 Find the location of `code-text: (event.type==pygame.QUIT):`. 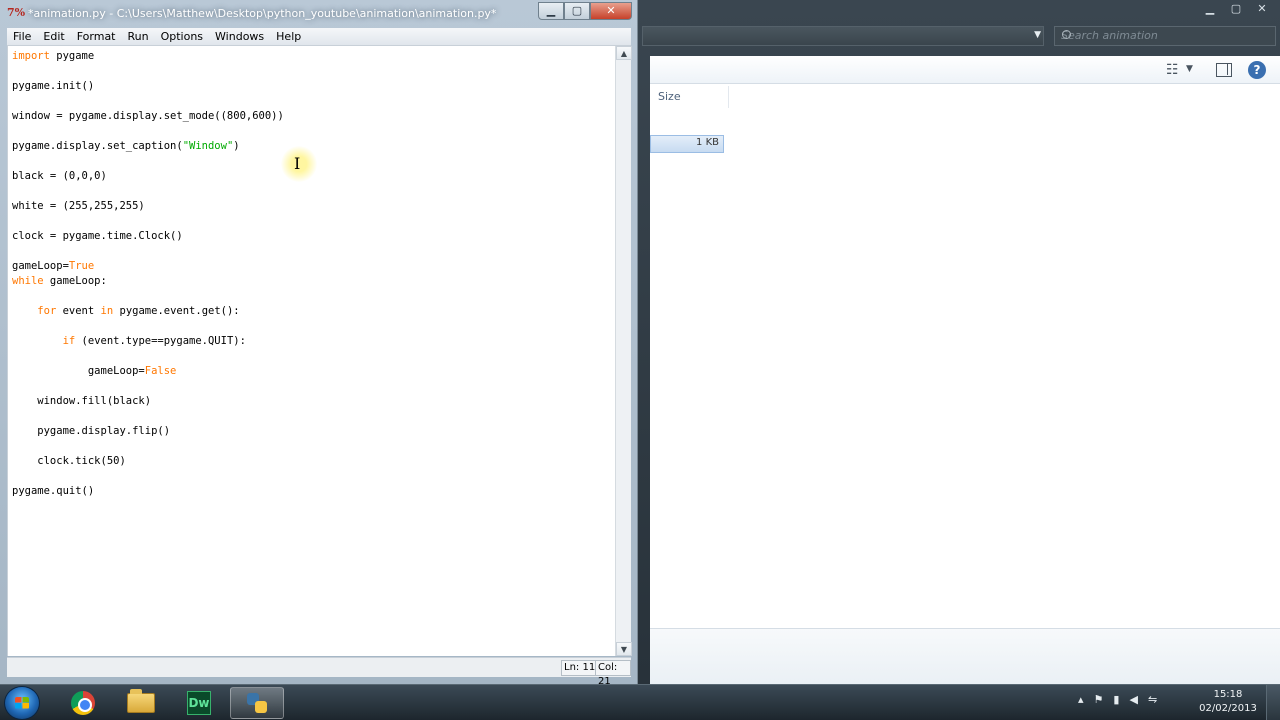

code-text: (event.type==pygame.QUIT): is located at coordinates (160, 341).